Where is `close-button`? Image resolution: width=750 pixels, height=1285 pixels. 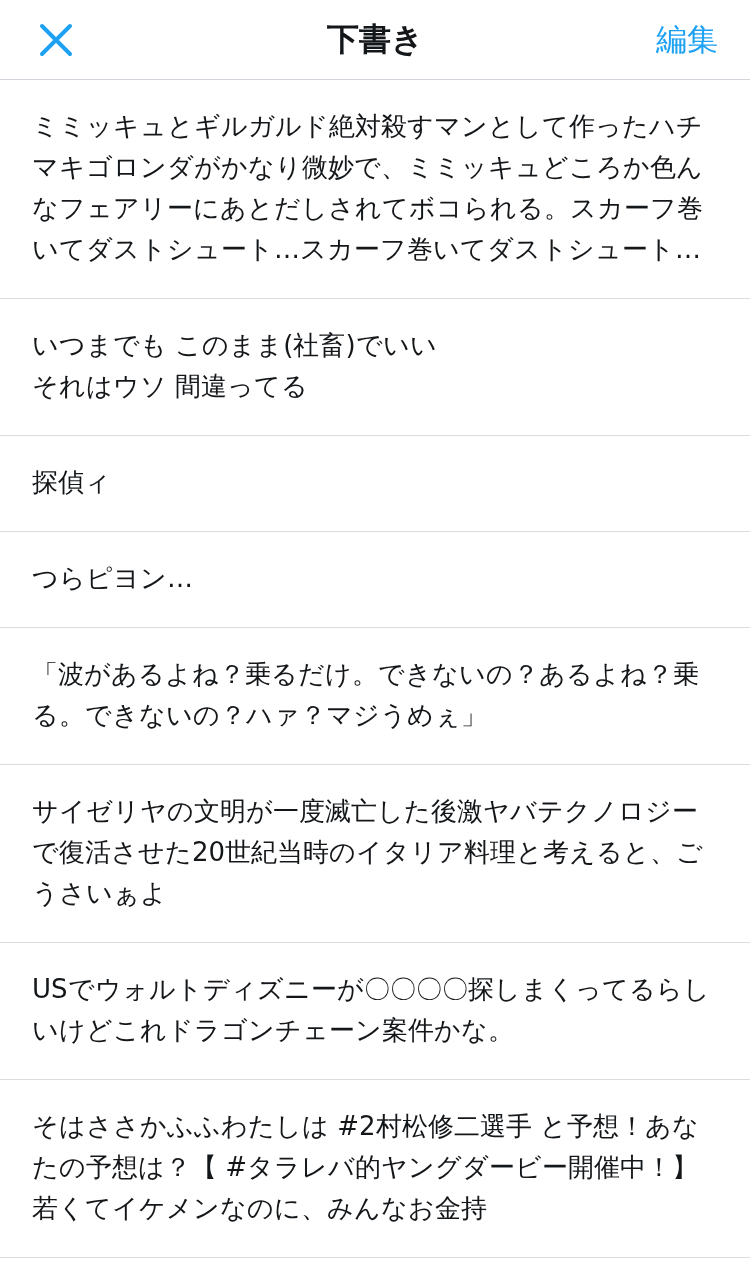
close-button is located at coordinates (56, 39).